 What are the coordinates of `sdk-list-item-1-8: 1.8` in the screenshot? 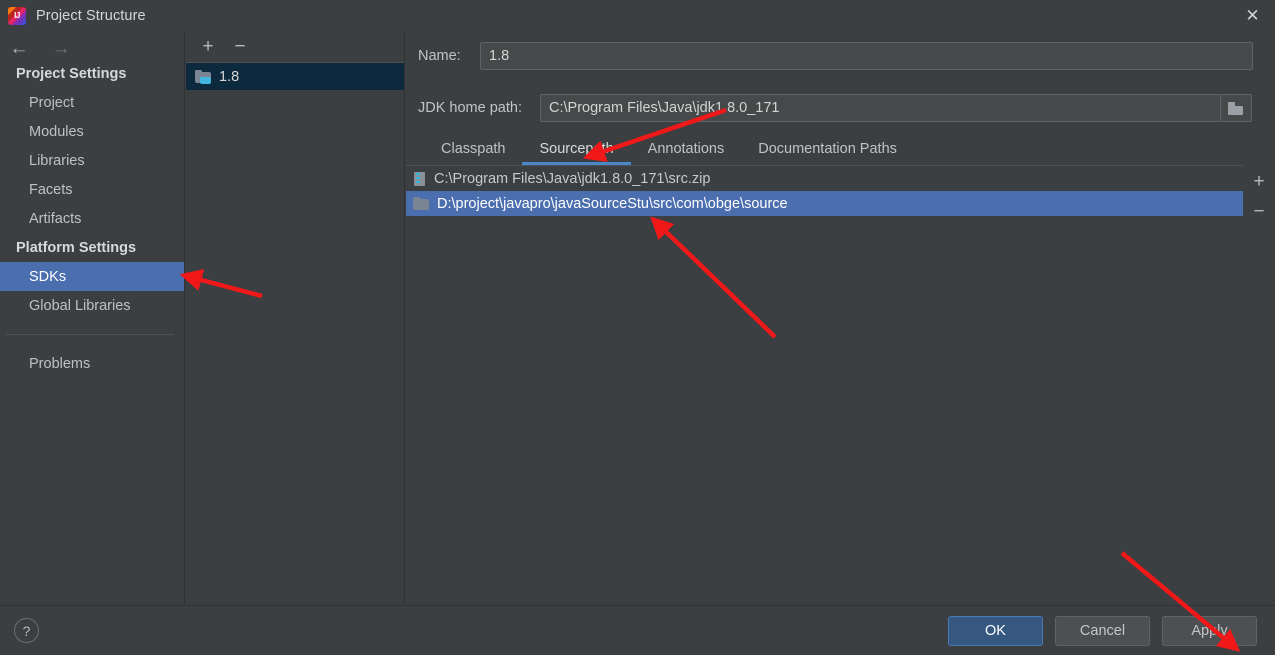 It's located at (295, 76).